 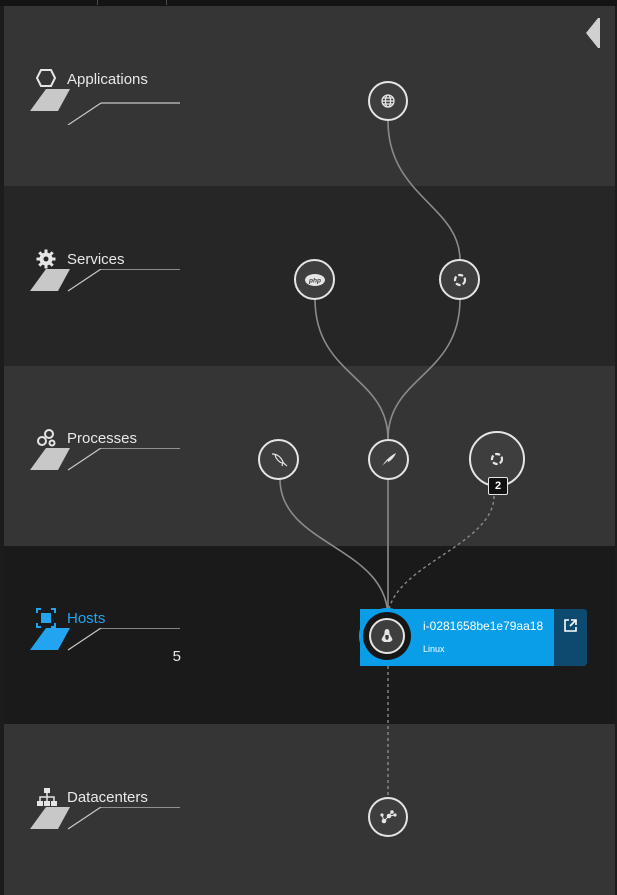 What do you see at coordinates (46, 618) in the screenshot?
I see `host-icon` at bounding box center [46, 618].